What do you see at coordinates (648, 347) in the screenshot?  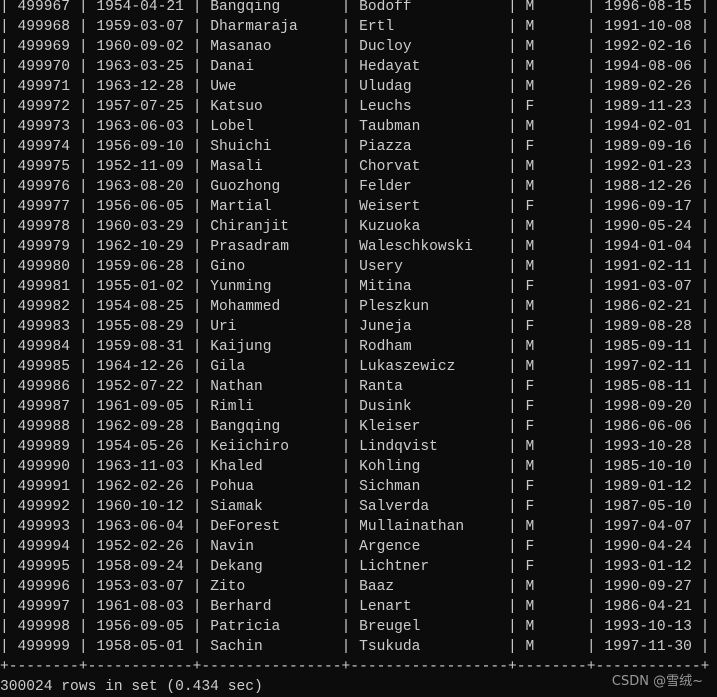 I see `cell-hire-date: 1985-09-11` at bounding box center [648, 347].